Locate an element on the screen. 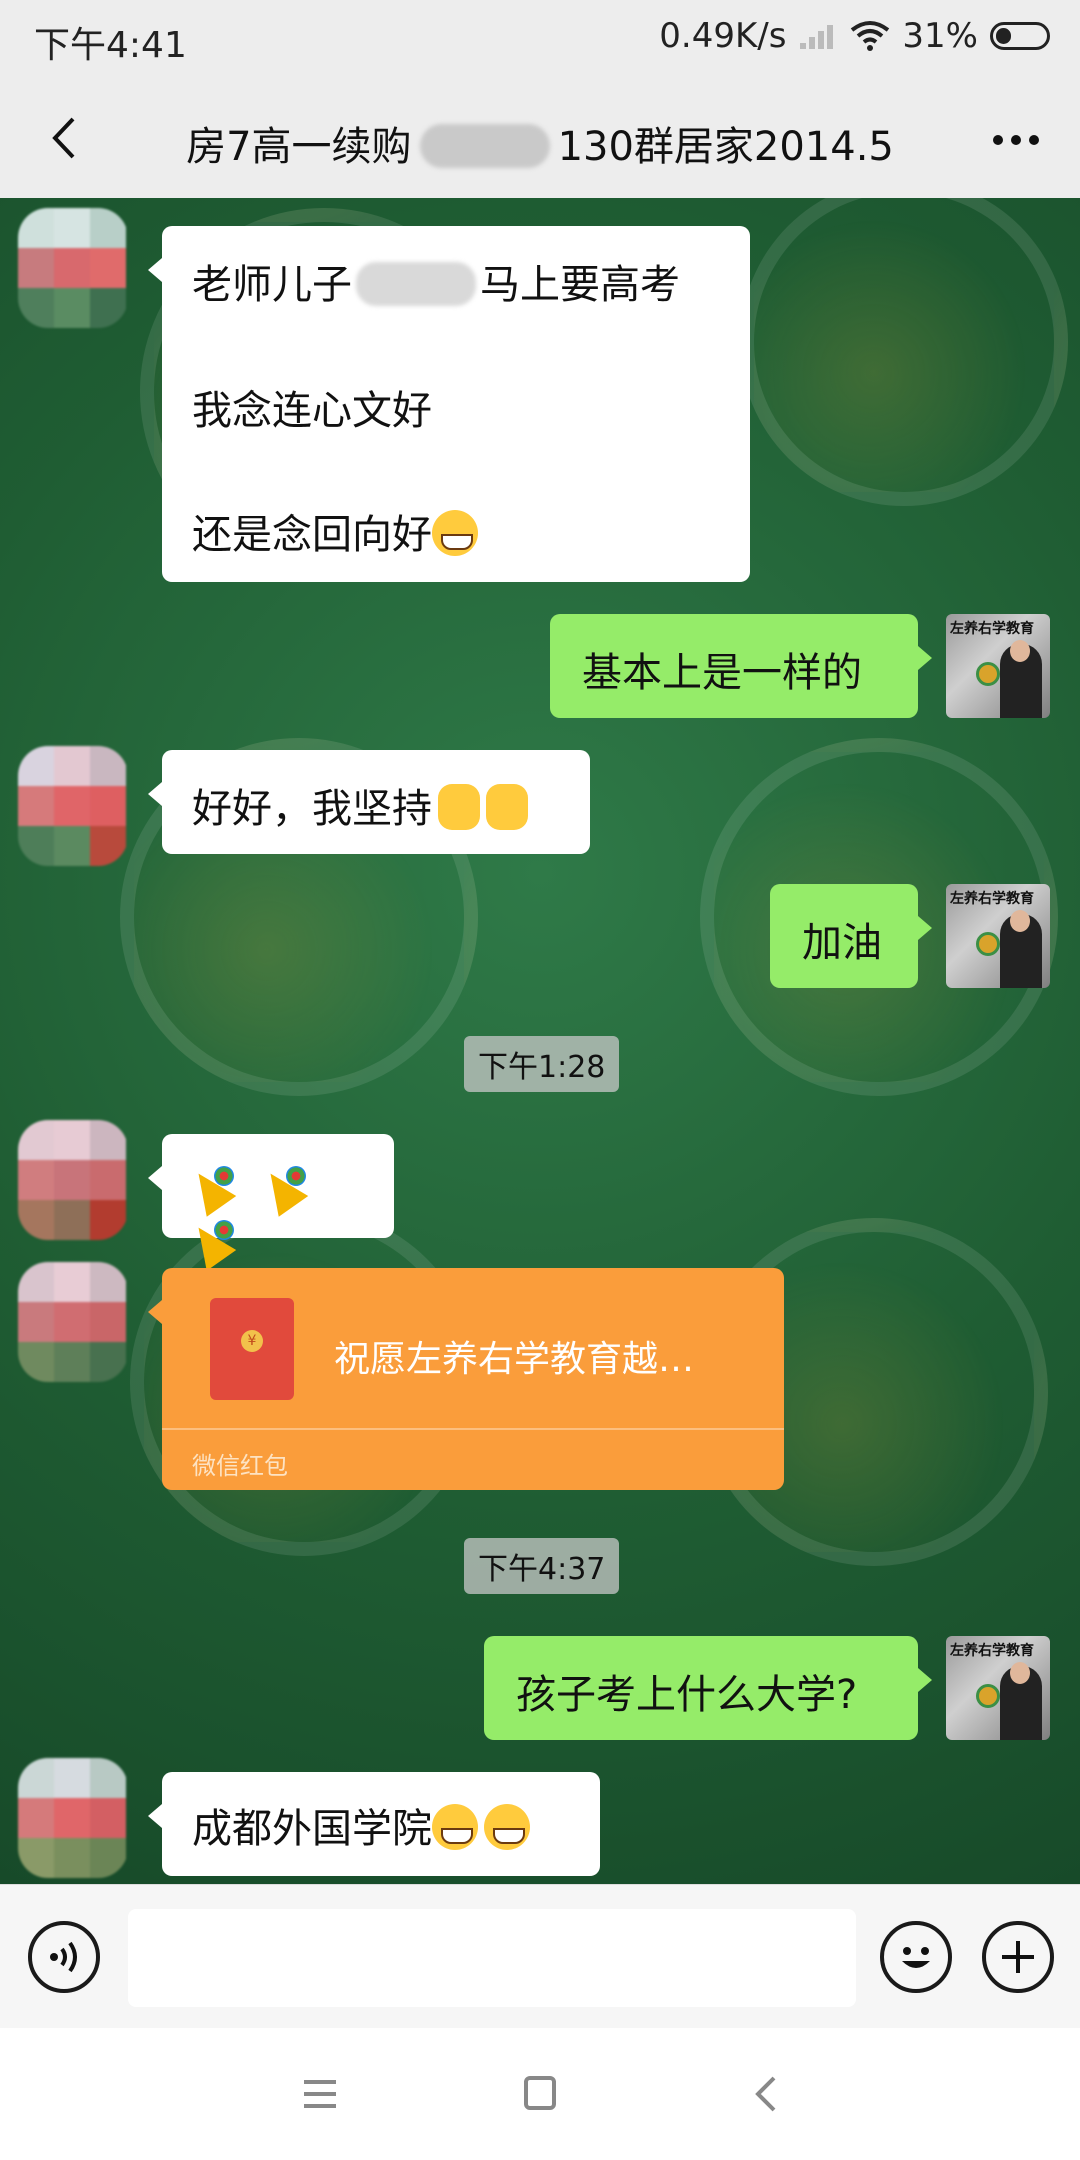  message-bubble: 孩子考上什么大学? is located at coordinates (708, 1688).